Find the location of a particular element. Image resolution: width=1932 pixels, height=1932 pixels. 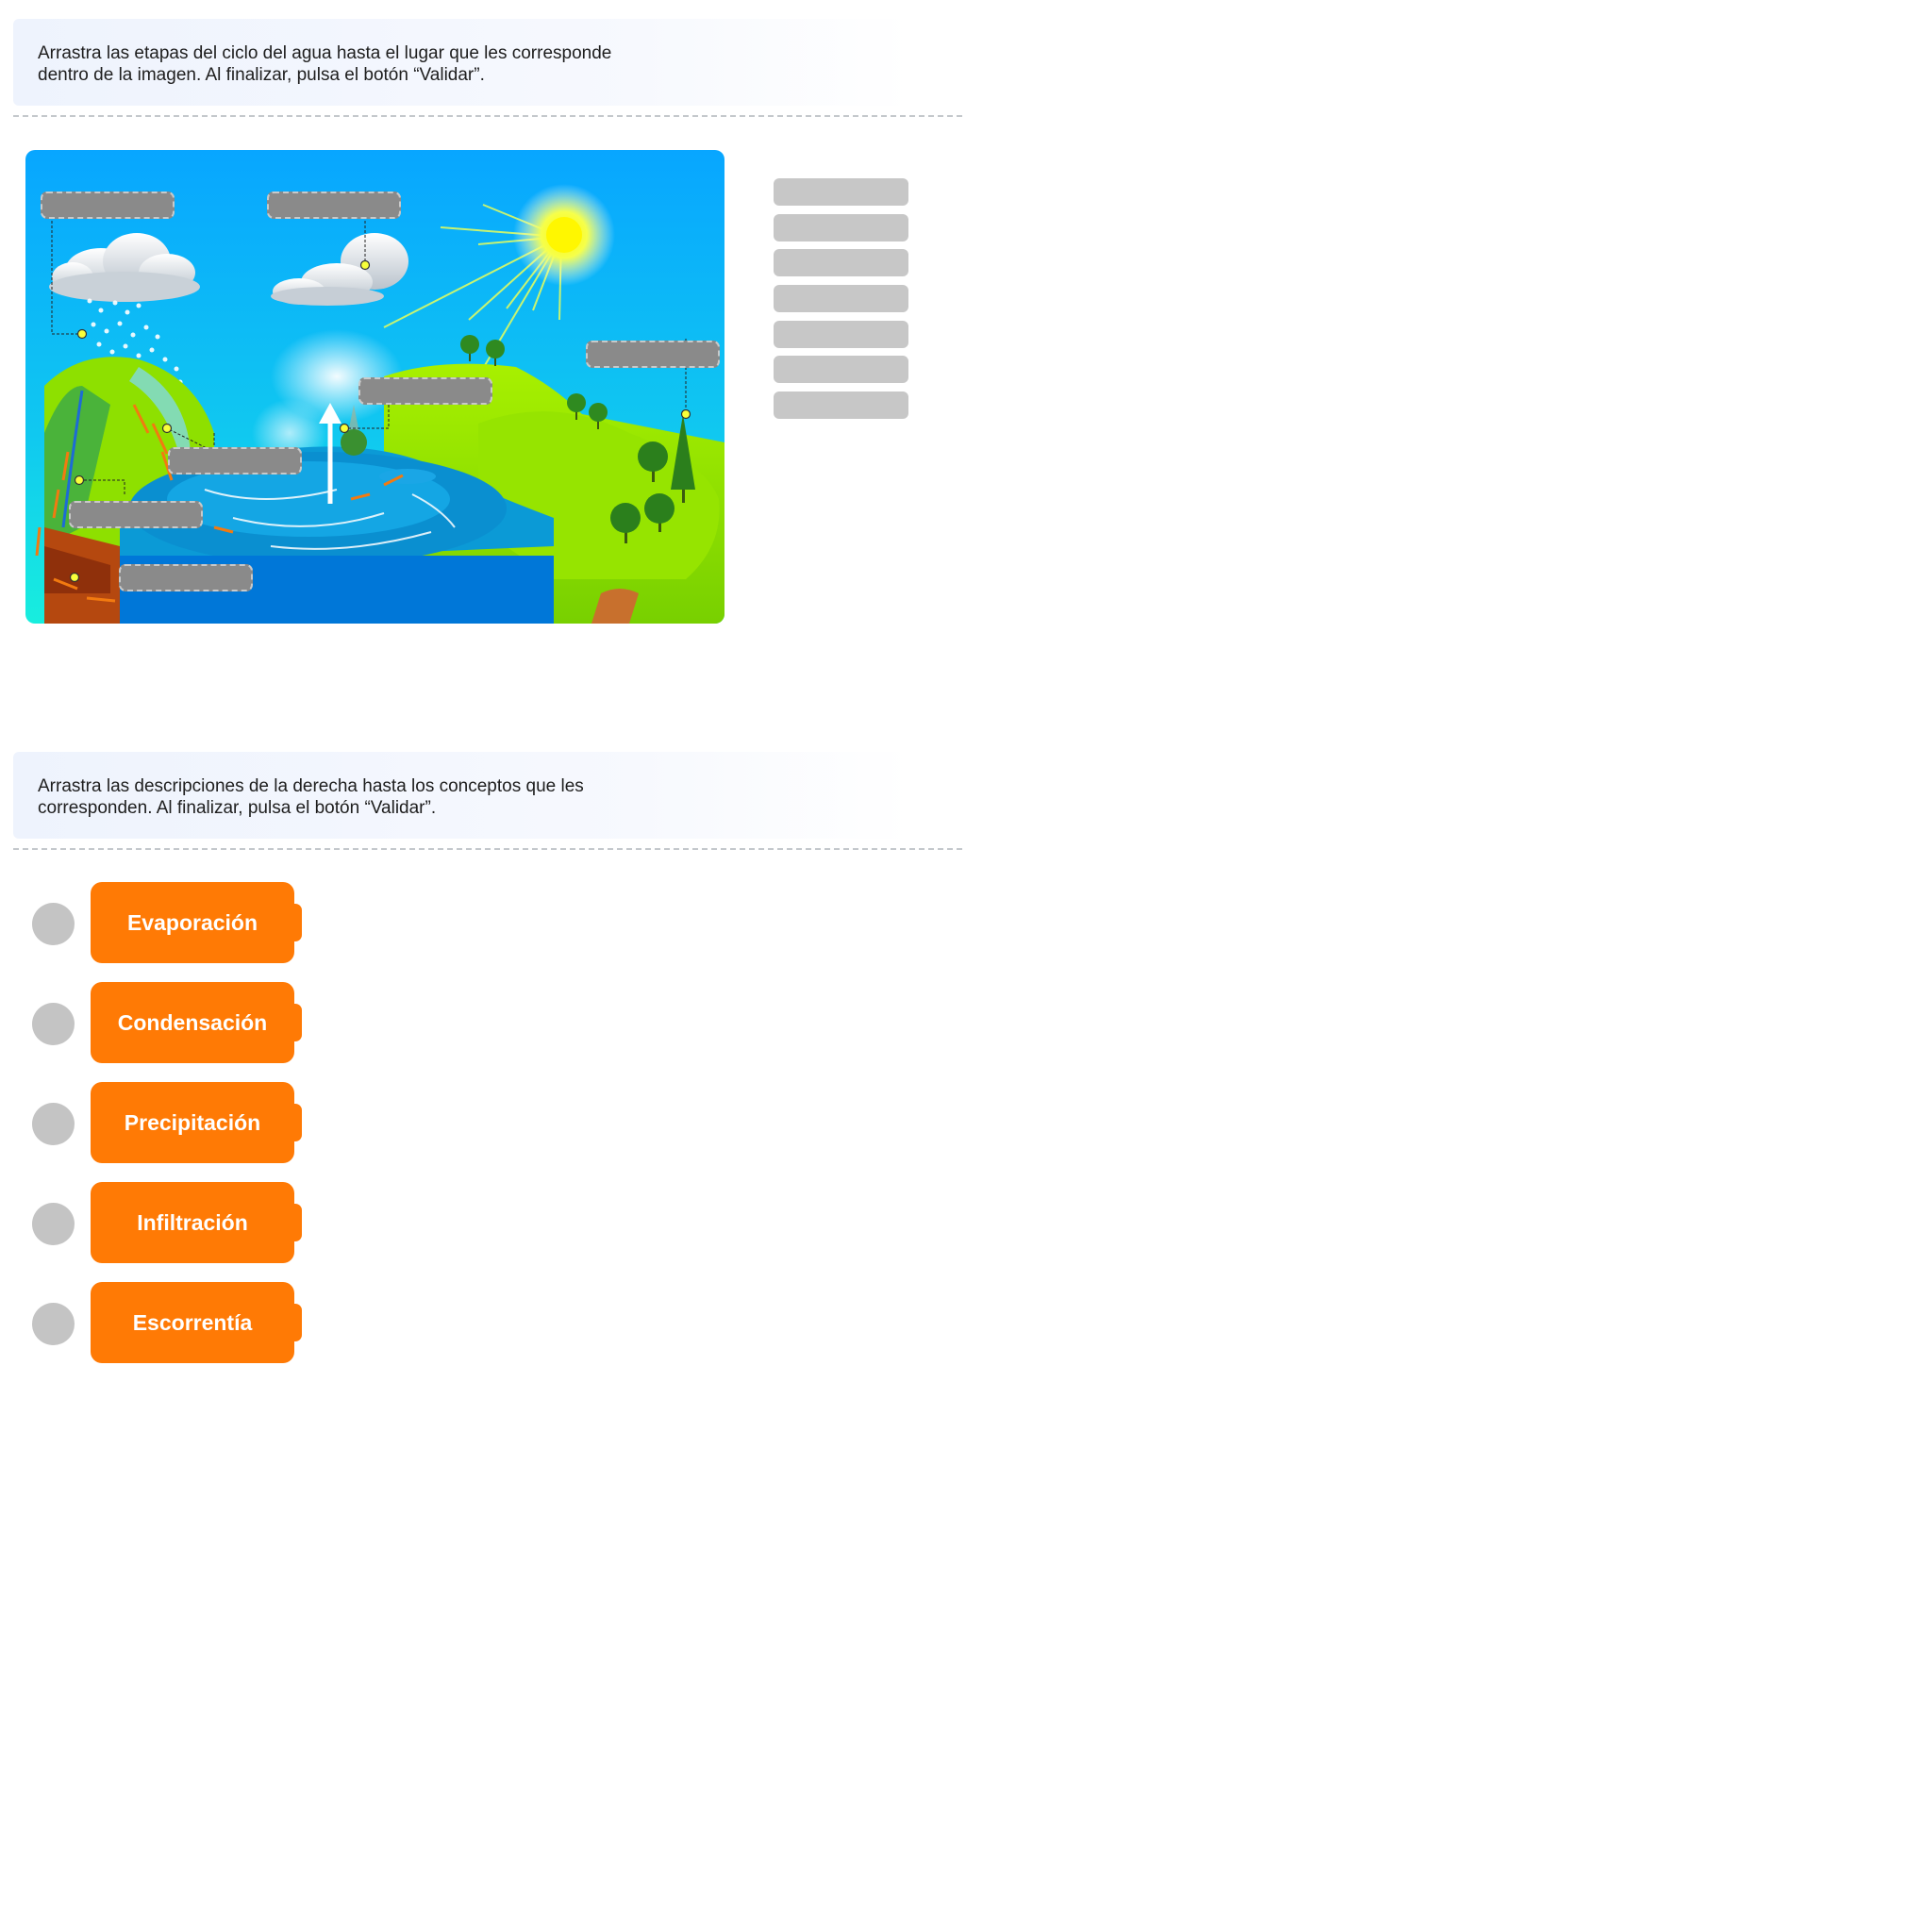

water-cycle-illustration is located at coordinates (374, 387).